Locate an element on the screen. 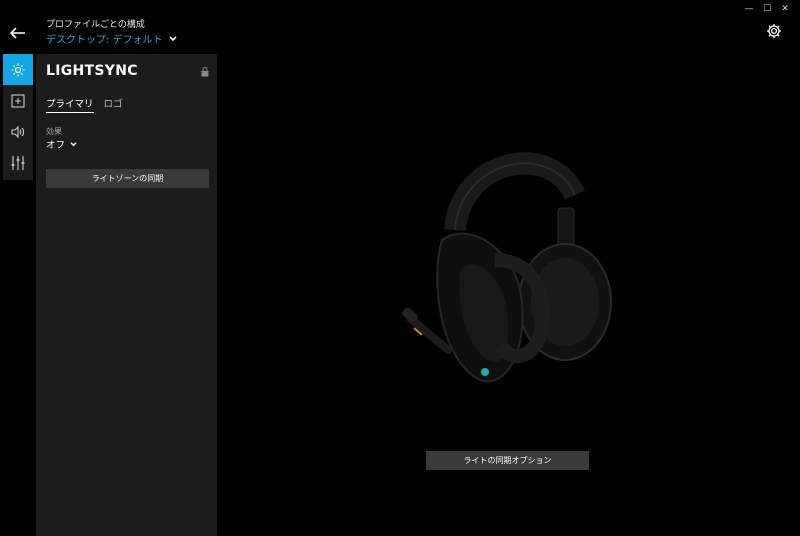 The image size is (800, 536). zone-tabs: プライマリ ロゴ is located at coordinates (84, 104).